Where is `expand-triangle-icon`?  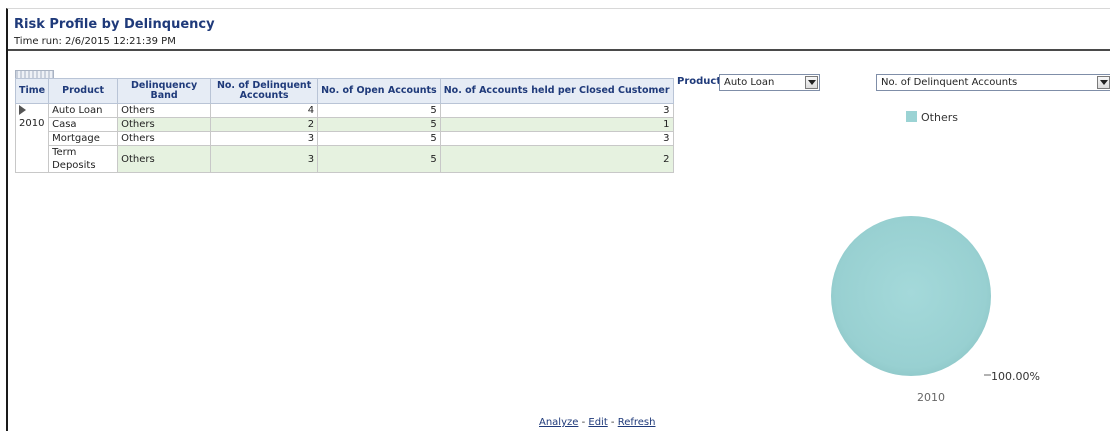
expand-triangle-icon is located at coordinates (22, 110).